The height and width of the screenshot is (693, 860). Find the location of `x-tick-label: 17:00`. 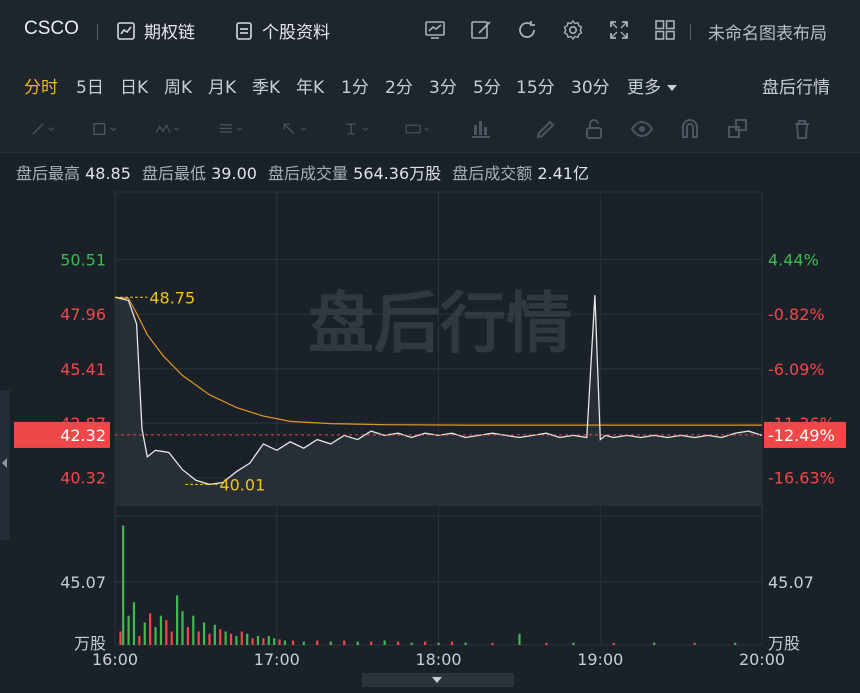

x-tick-label: 17:00 is located at coordinates (277, 659).